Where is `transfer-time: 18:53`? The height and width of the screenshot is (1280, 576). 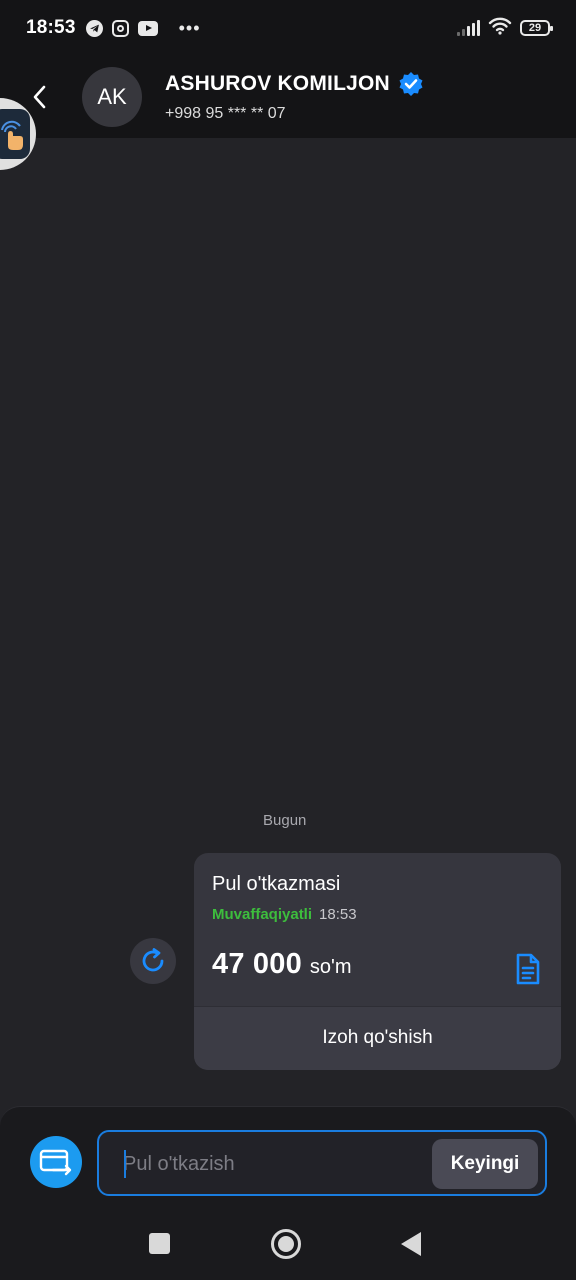
transfer-time: 18:53 is located at coordinates (338, 914).